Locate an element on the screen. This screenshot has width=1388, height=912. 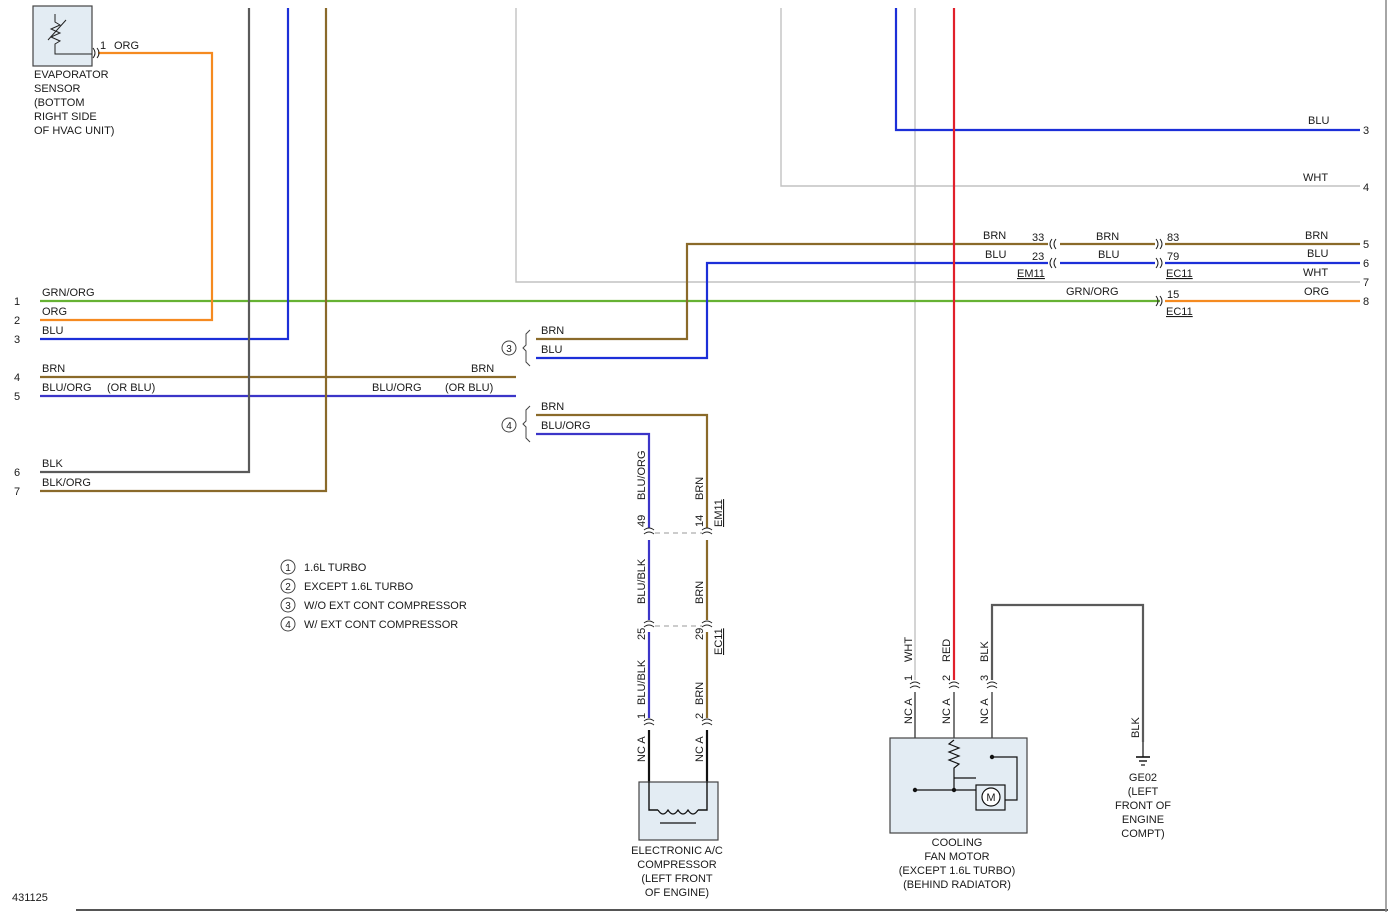
svg-text: BLU/ORG is located at coordinates (642, 475).